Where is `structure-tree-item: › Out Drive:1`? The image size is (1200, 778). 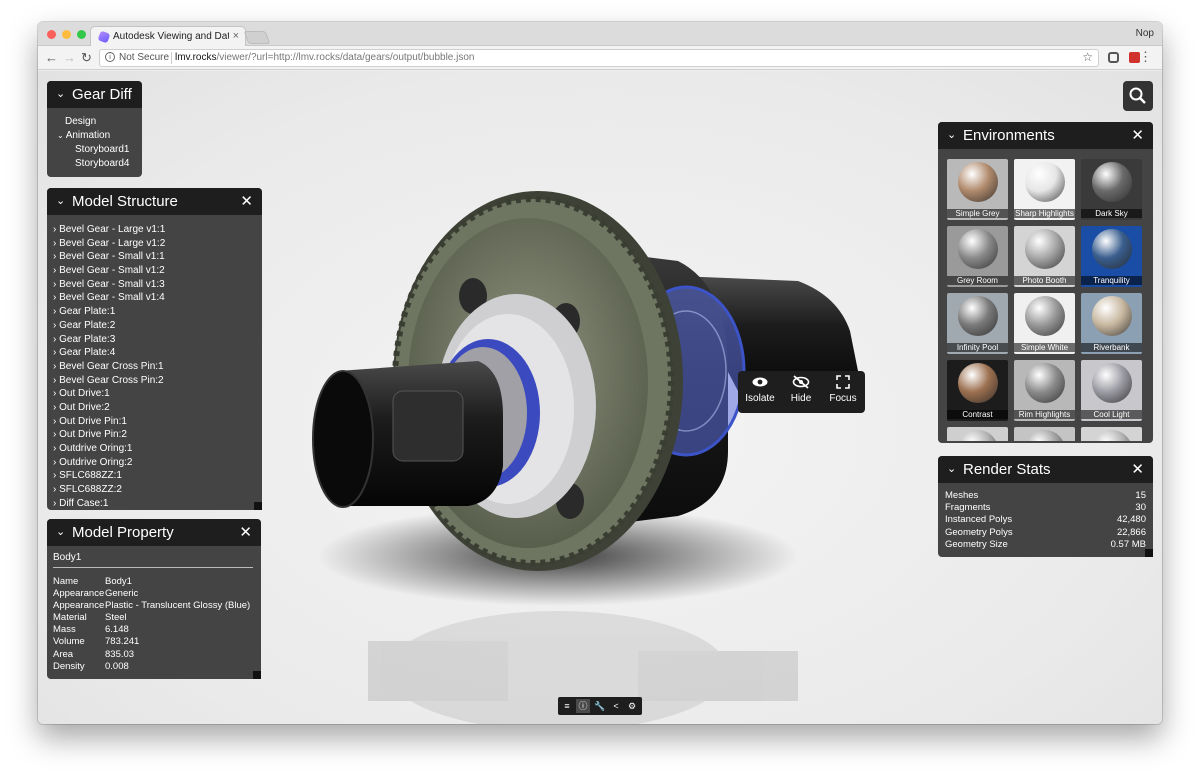
structure-tree-item: › Out Drive:1 is located at coordinates (153, 395).